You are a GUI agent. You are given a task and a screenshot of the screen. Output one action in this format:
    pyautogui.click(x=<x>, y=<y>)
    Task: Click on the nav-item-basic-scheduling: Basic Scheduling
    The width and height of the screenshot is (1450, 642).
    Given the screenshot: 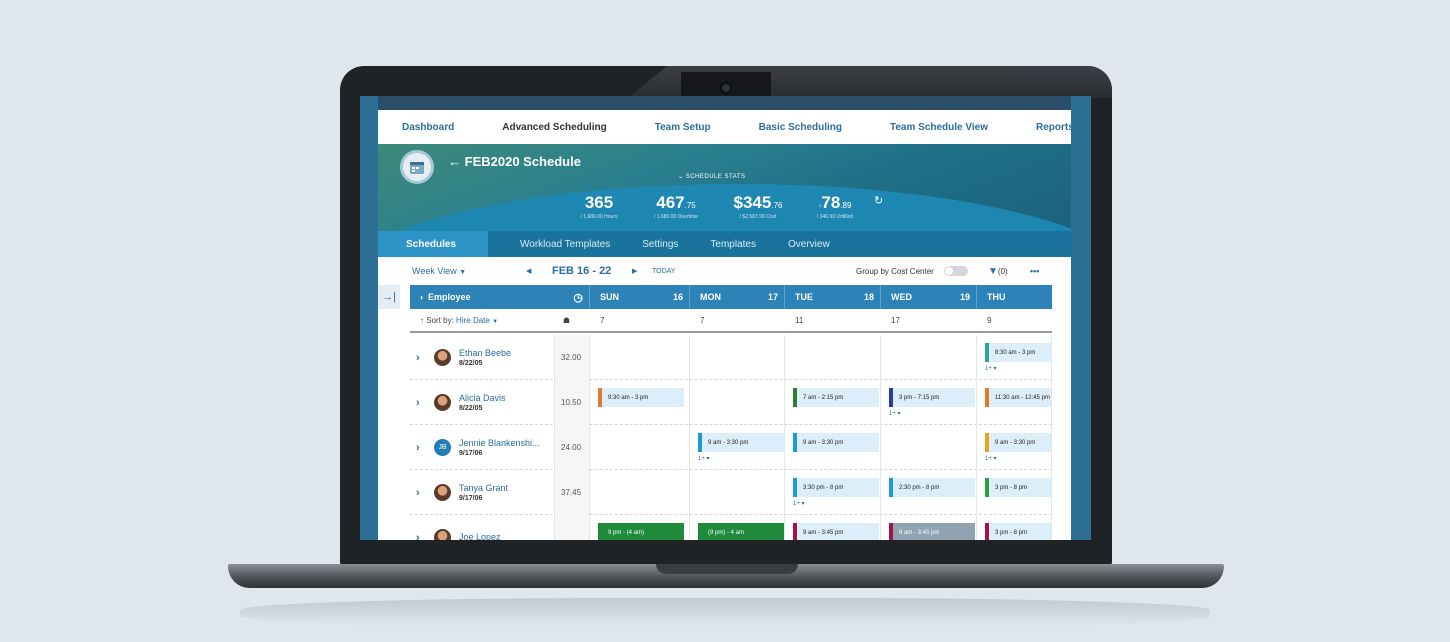 What is the action you would take?
    pyautogui.click(x=800, y=127)
    